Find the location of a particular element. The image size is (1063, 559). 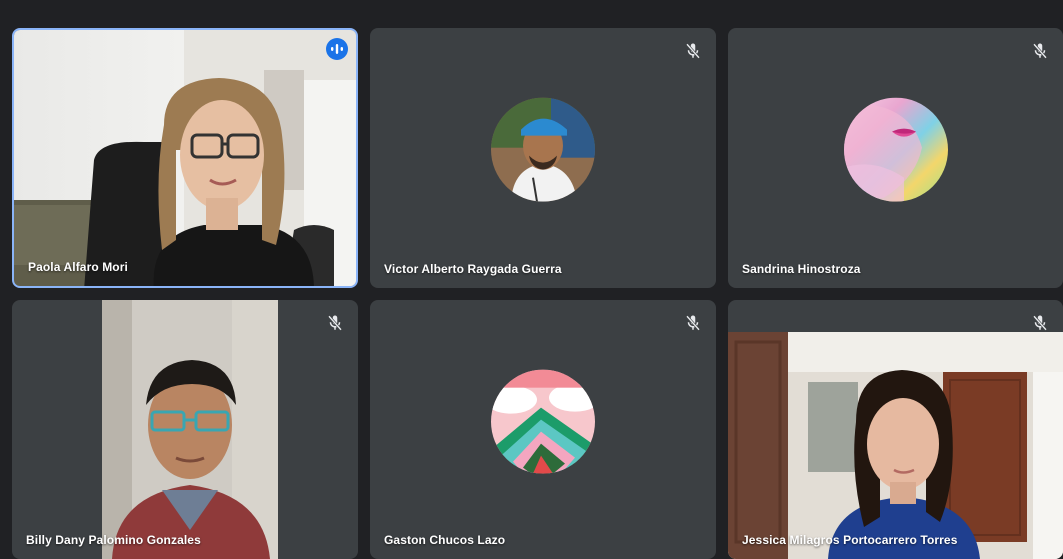

audio-level-icon is located at coordinates (337, 49).